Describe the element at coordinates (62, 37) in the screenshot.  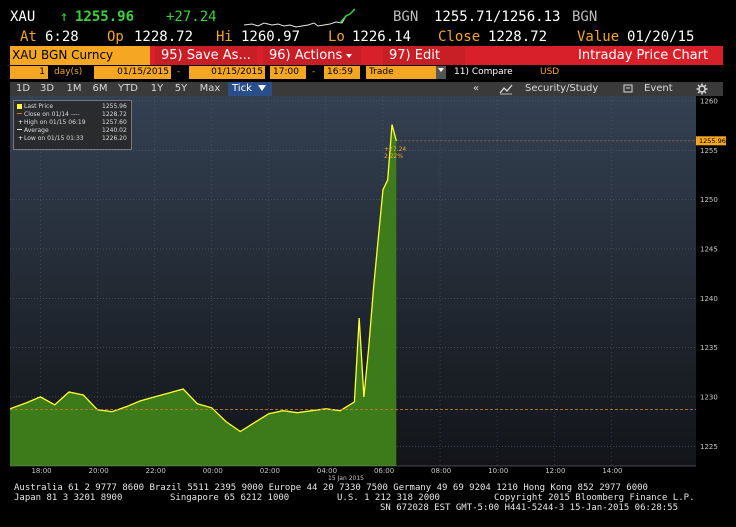
I see `at-time: 6:28` at that location.